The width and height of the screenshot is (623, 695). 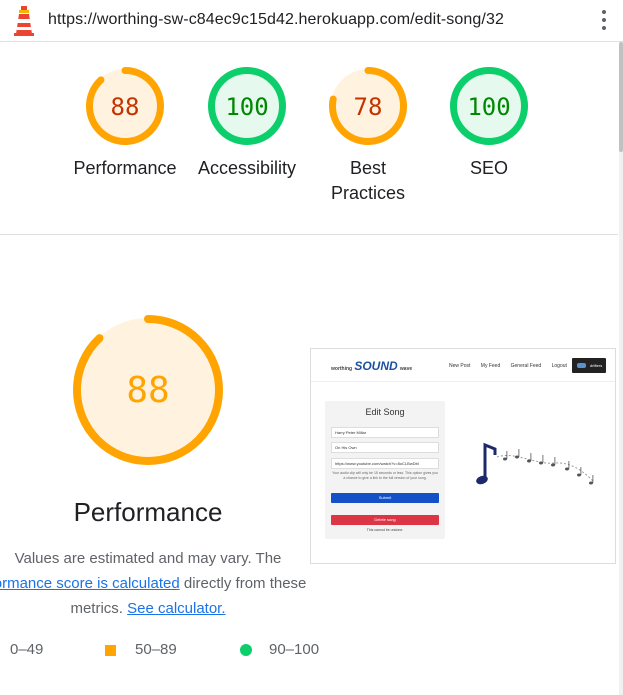 I want to click on thumb-field: On His Own, so click(x=385, y=447).